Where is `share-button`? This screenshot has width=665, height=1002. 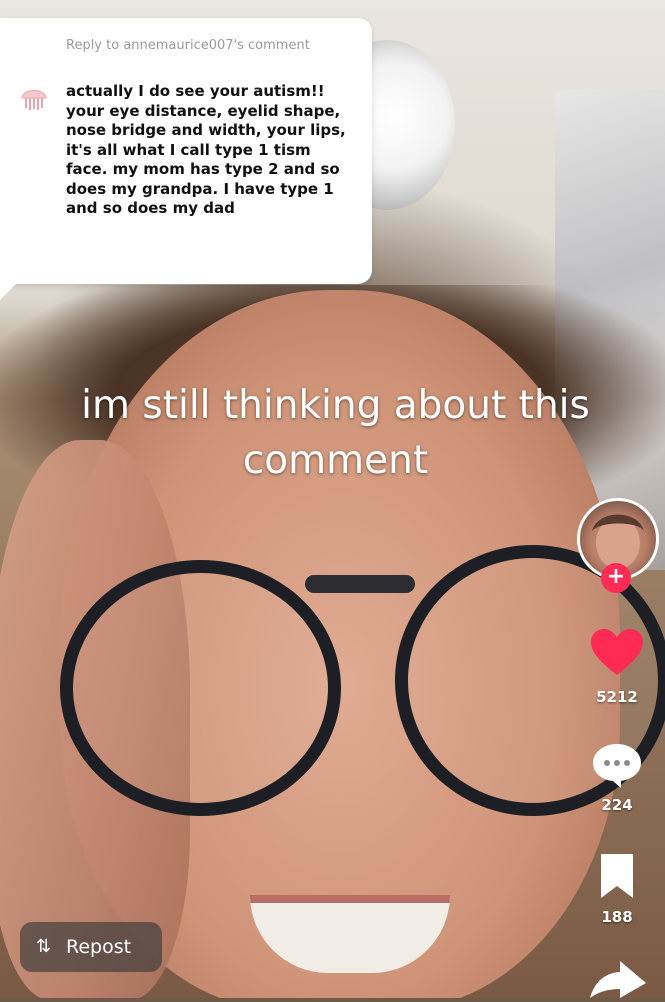
share-button is located at coordinates (618, 976).